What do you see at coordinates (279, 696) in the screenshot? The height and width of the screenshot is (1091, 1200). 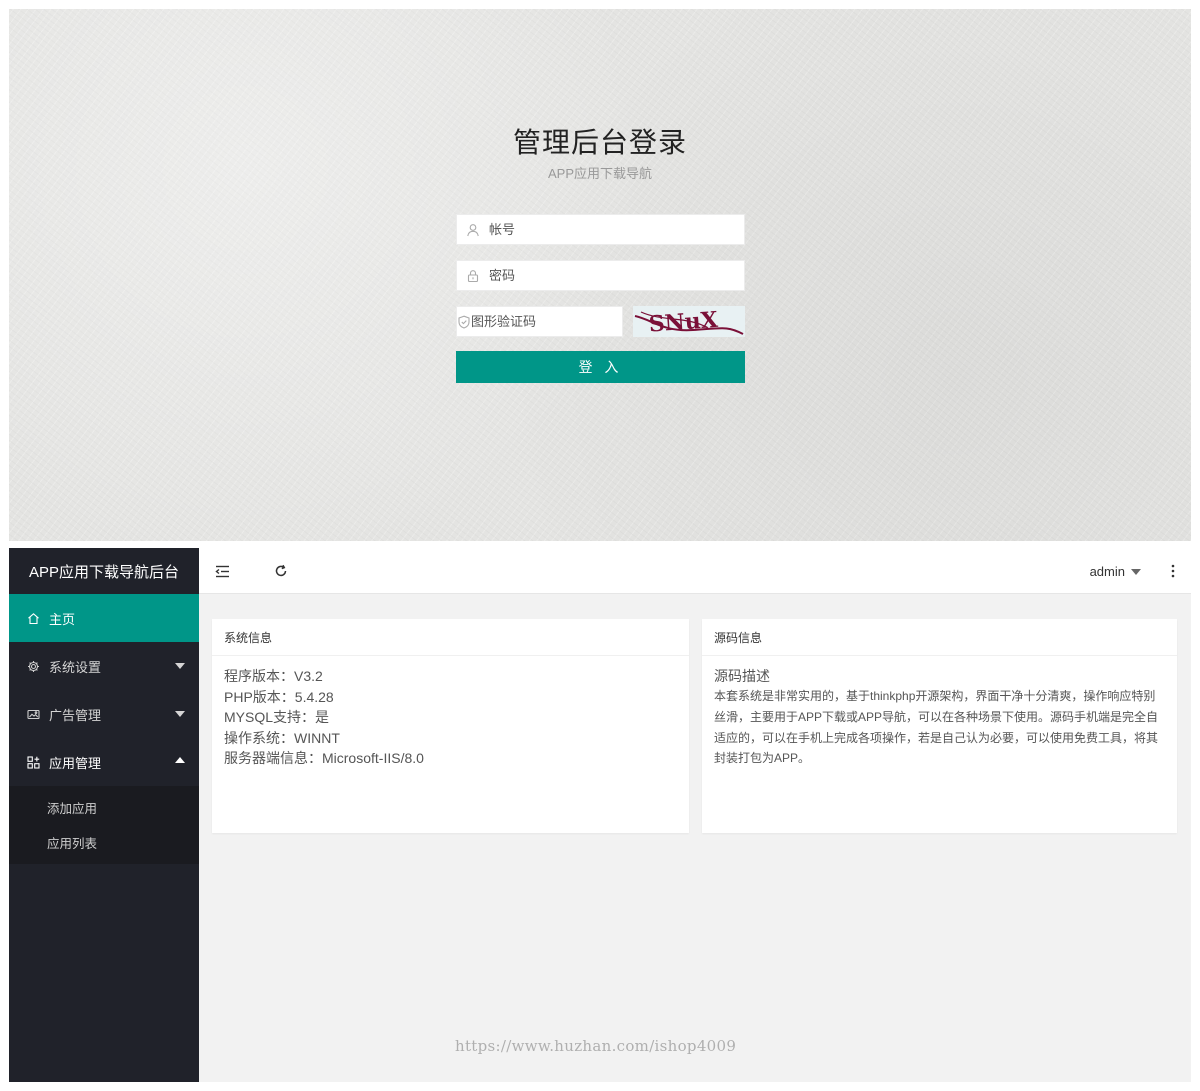 I see `php-version: PHP版本：5.4.28` at bounding box center [279, 696].